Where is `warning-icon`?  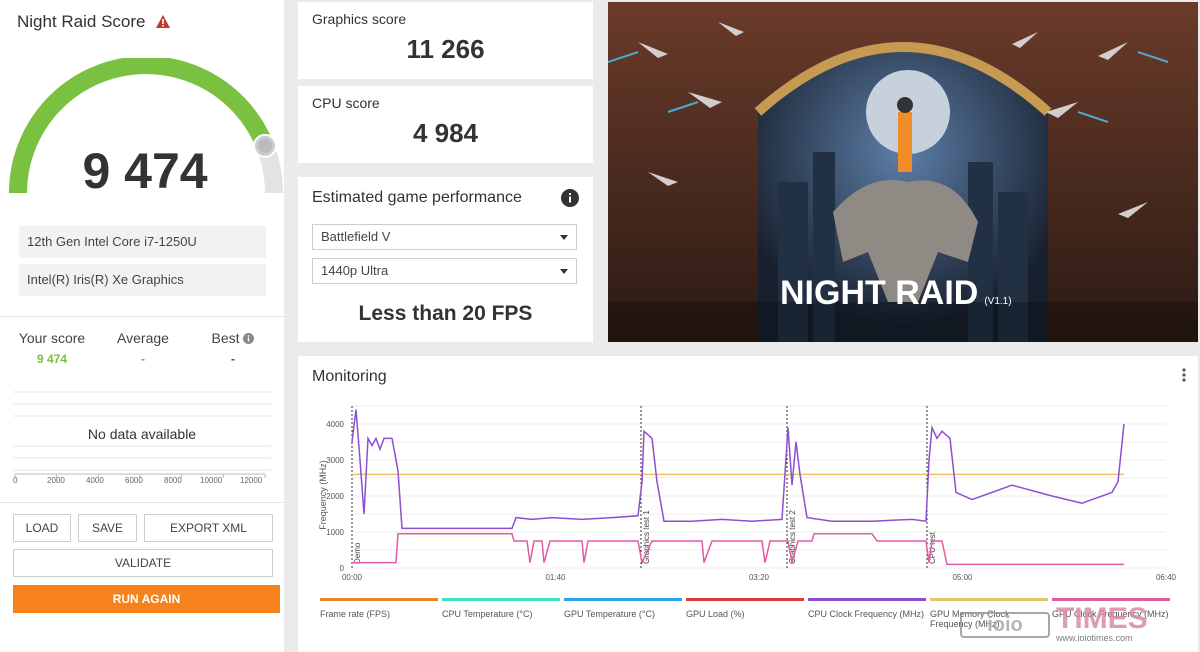
warning-icon is located at coordinates (163, 21).